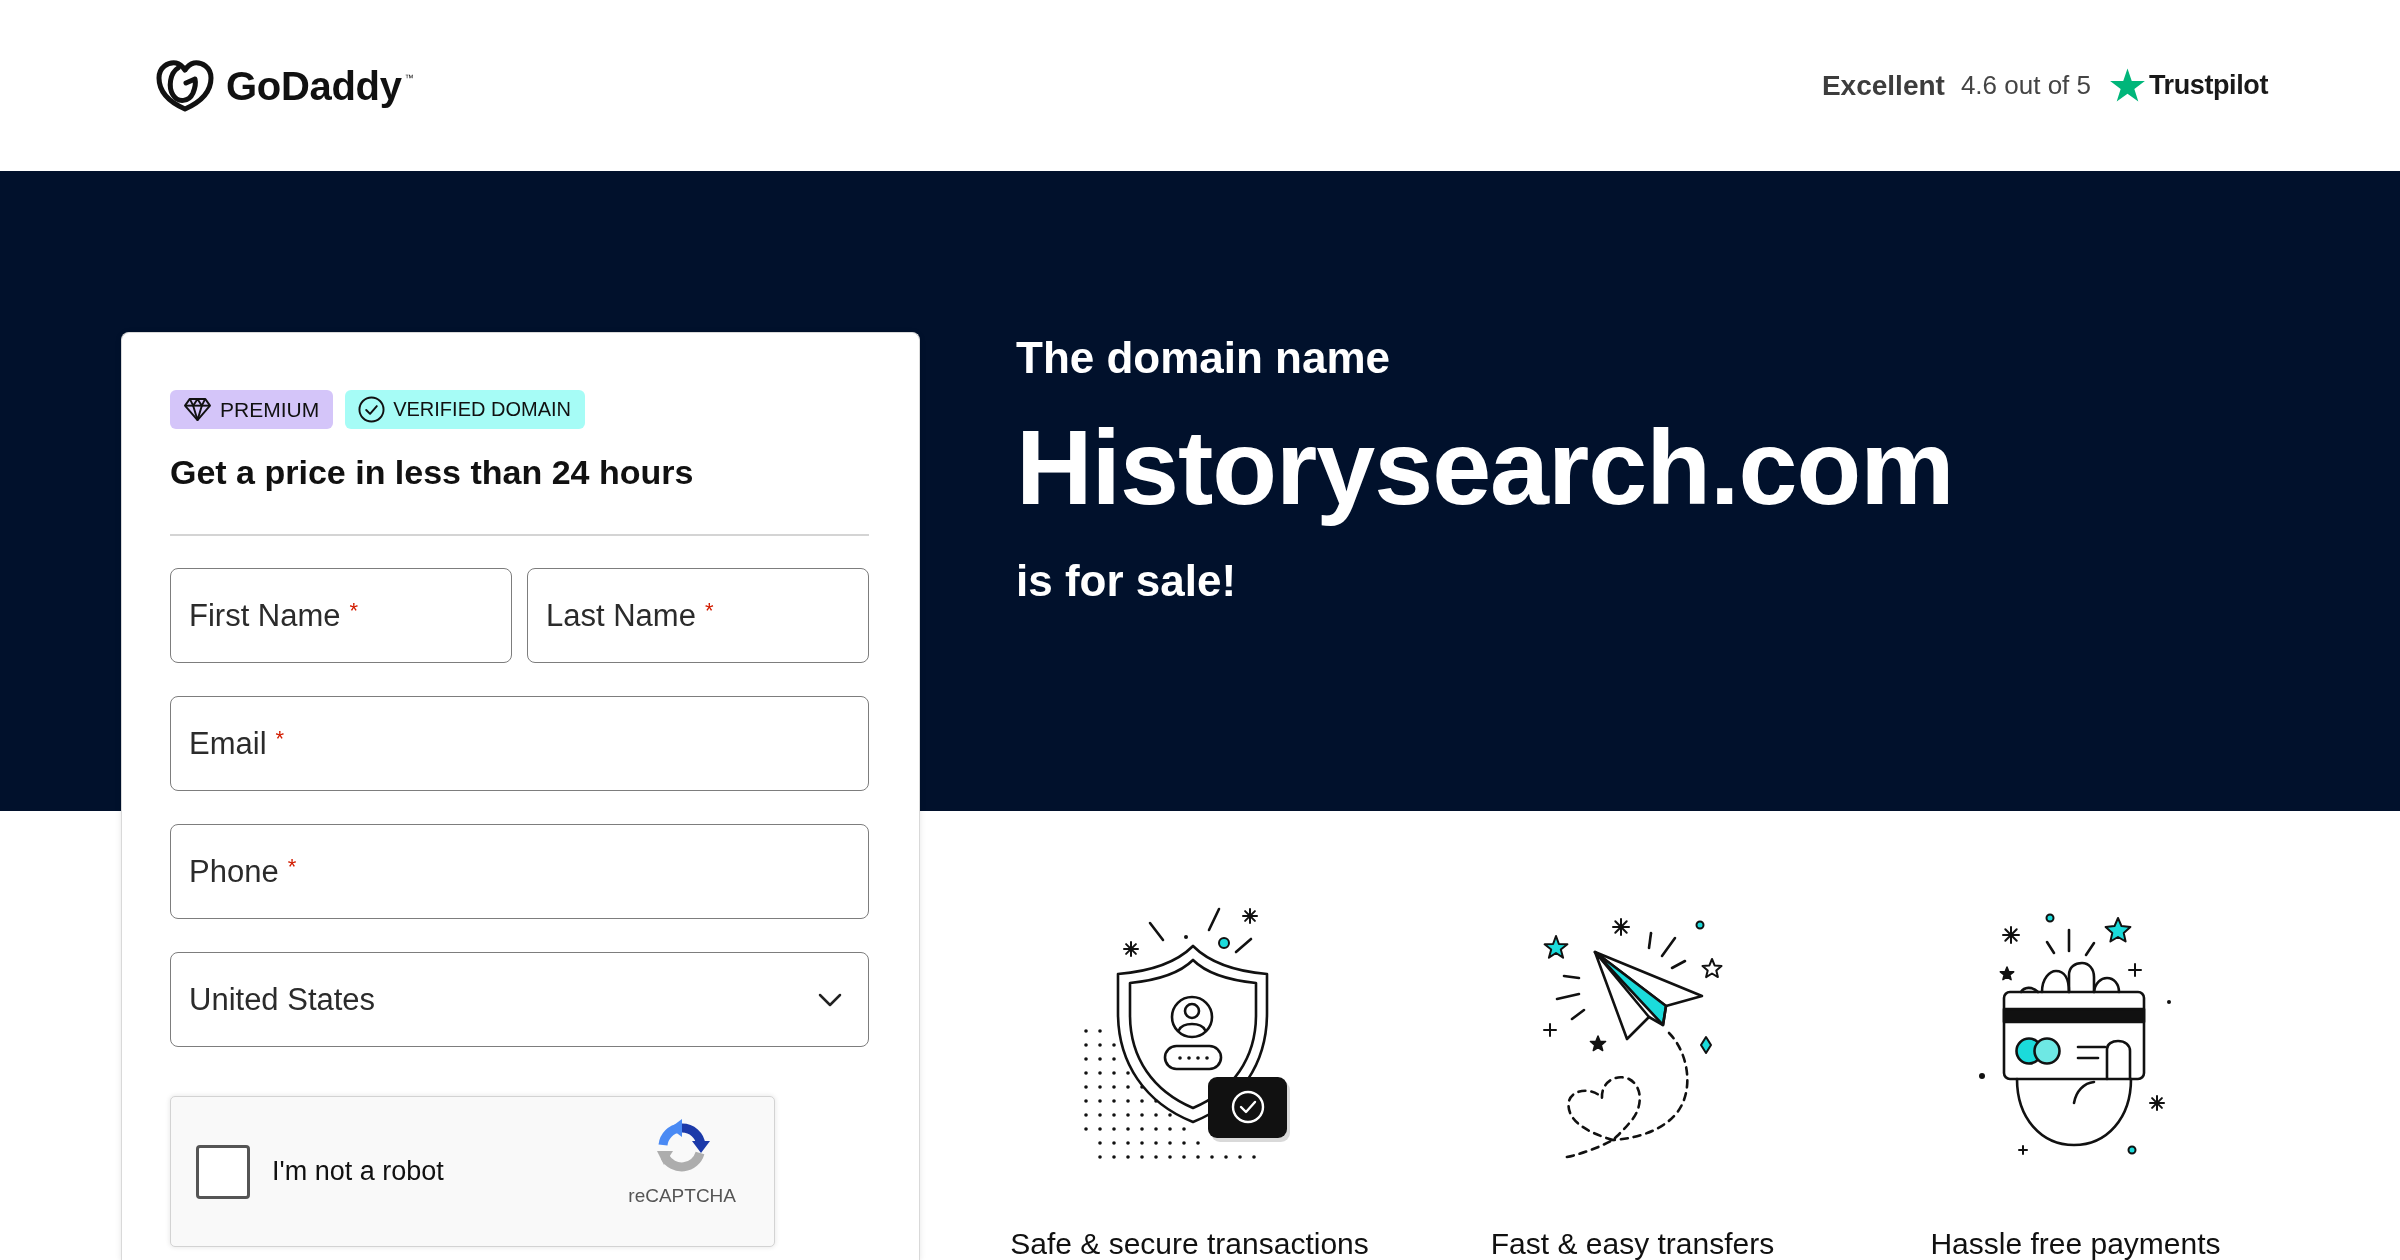 The image size is (2400, 1260). What do you see at coordinates (358, 1171) in the screenshot?
I see `captcha-label: I'm not a robot` at bounding box center [358, 1171].